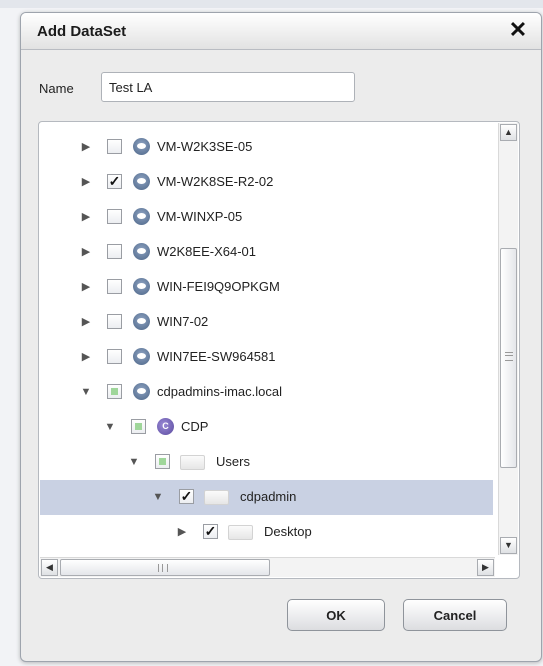  What do you see at coordinates (508, 132) in the screenshot?
I see `scroll-up-icon: ▲` at bounding box center [508, 132].